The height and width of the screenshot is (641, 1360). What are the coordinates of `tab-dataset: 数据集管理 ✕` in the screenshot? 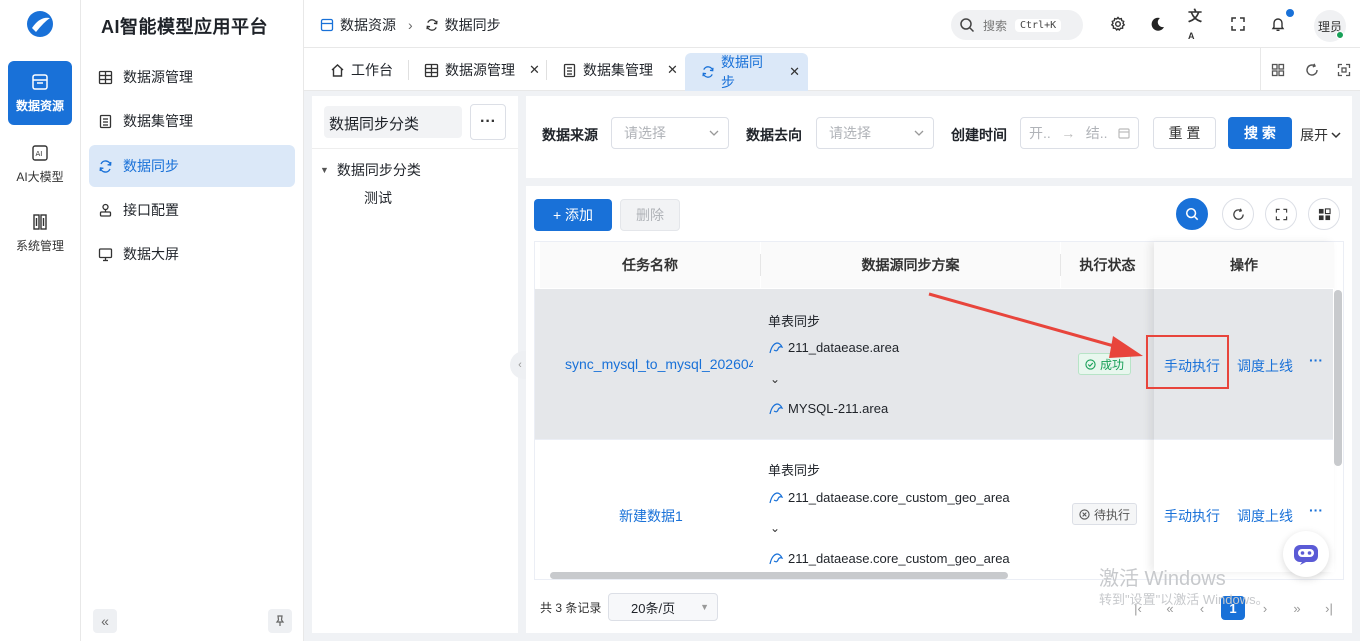 It's located at (620, 70).